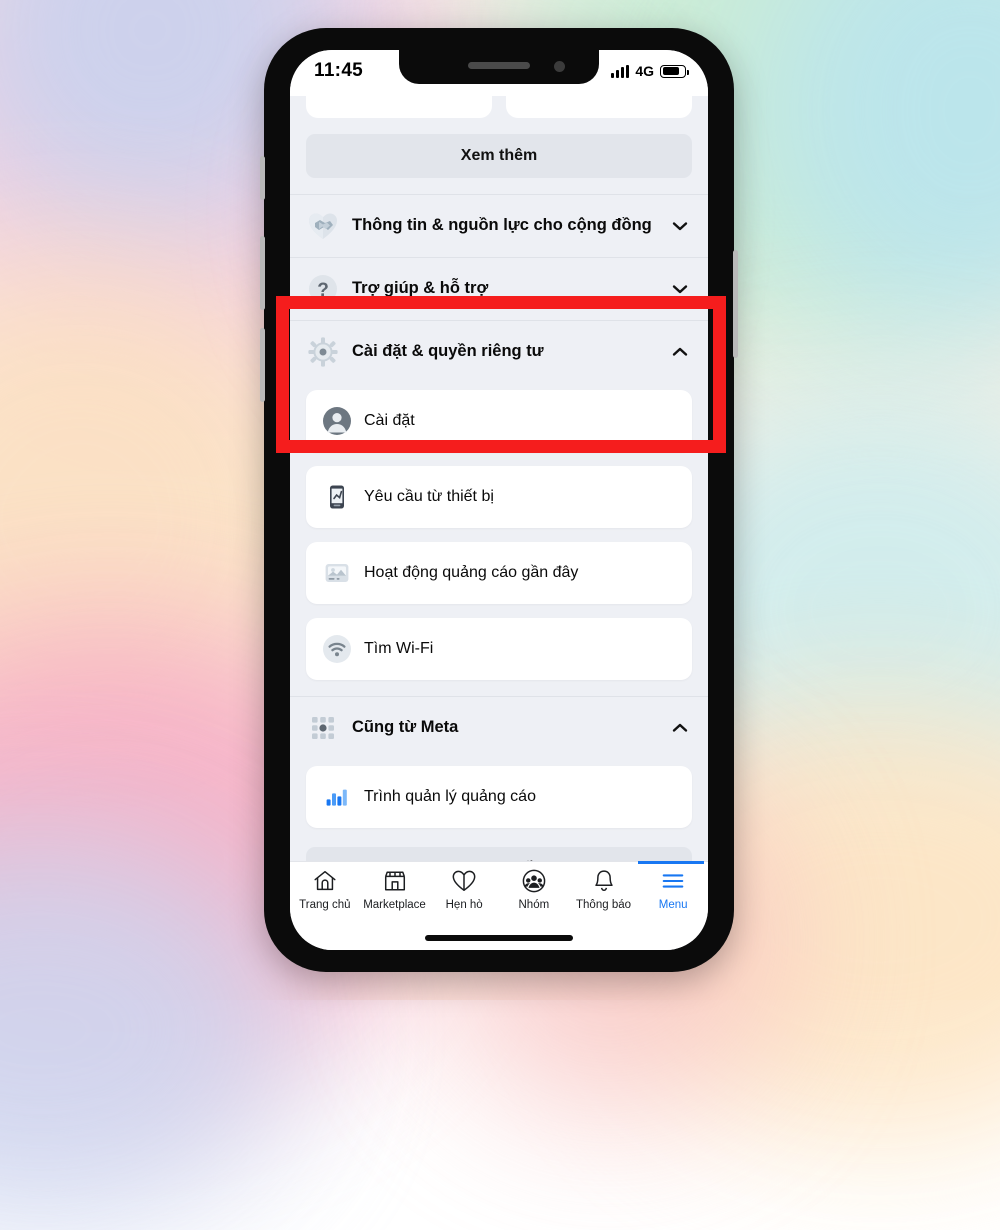 The height and width of the screenshot is (1230, 1000). What do you see at coordinates (395, 881) in the screenshot?
I see `marketplace-icon` at bounding box center [395, 881].